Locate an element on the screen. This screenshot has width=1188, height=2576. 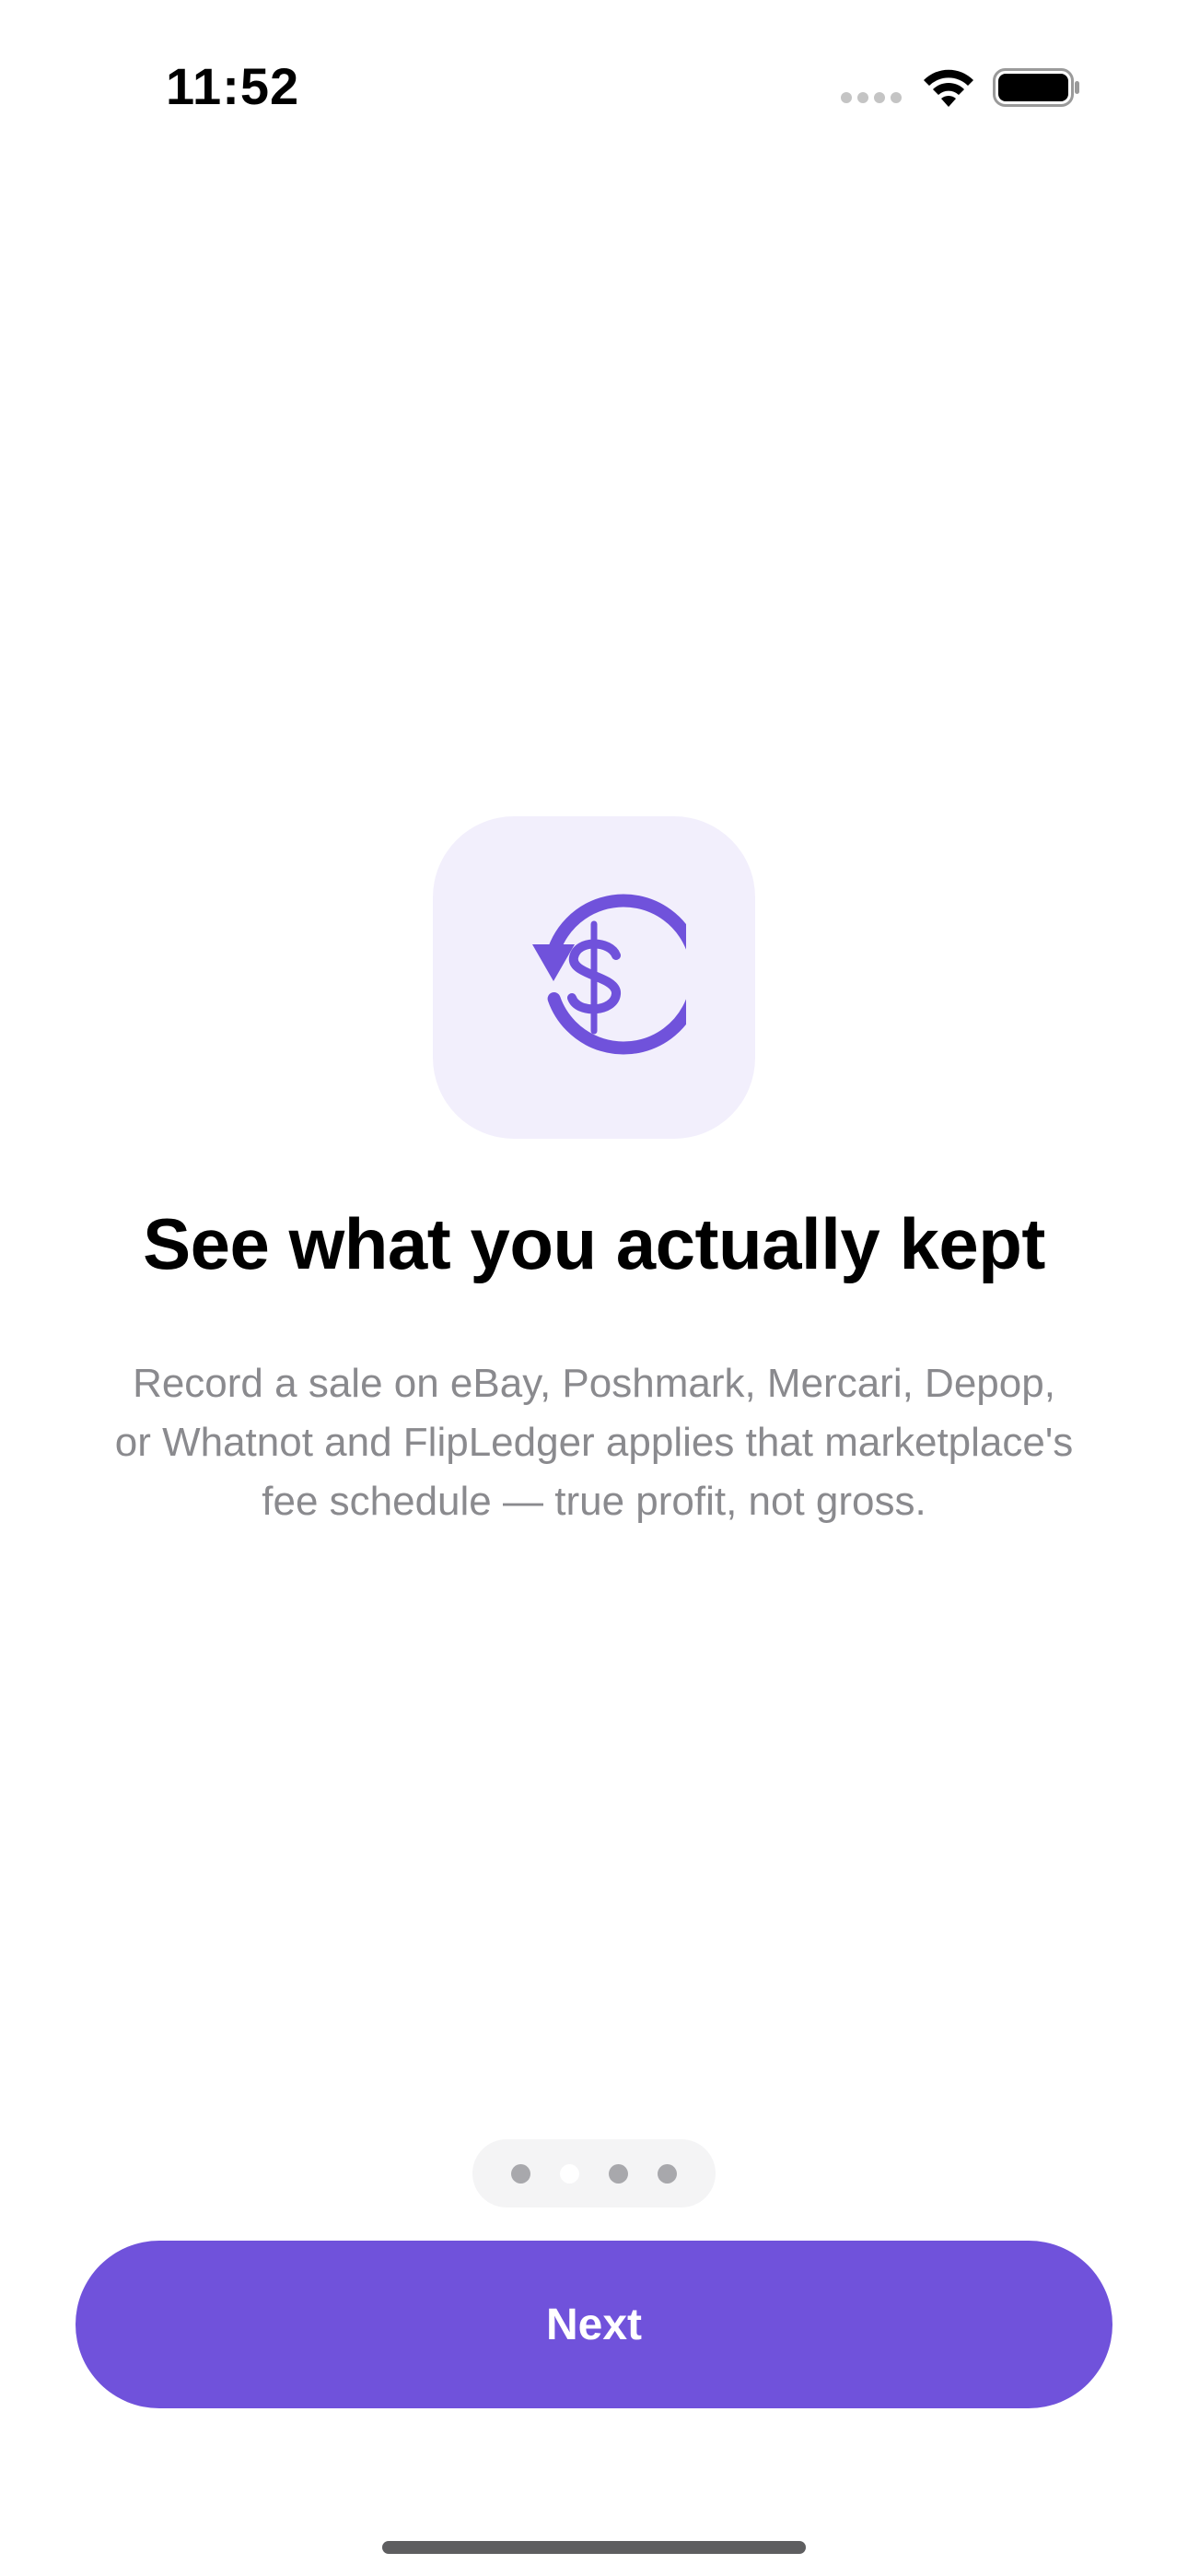
status-bar: 11:52 is located at coordinates (594, 83).